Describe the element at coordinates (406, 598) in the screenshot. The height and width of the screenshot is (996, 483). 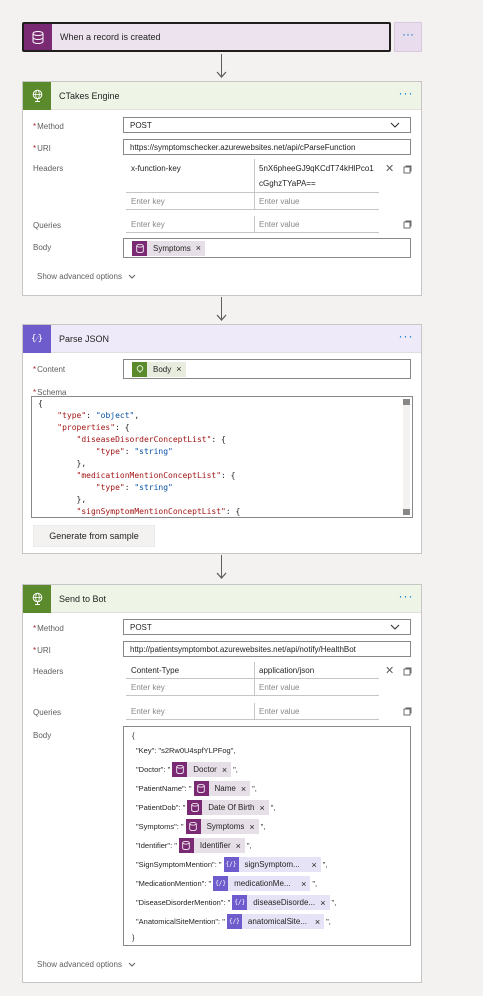
I see `send-to-bot-more-button: ···` at that location.